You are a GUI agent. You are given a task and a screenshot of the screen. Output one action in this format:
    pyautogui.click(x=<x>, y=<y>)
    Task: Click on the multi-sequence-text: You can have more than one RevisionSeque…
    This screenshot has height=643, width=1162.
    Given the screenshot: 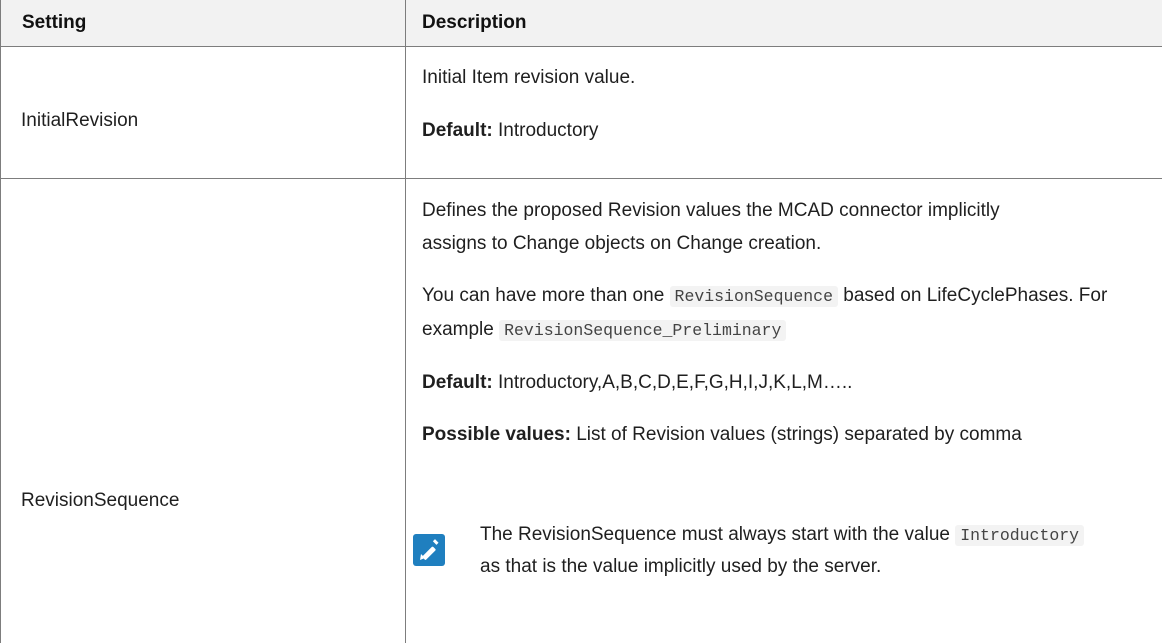 What is the action you would take?
    pyautogui.click(x=772, y=313)
    